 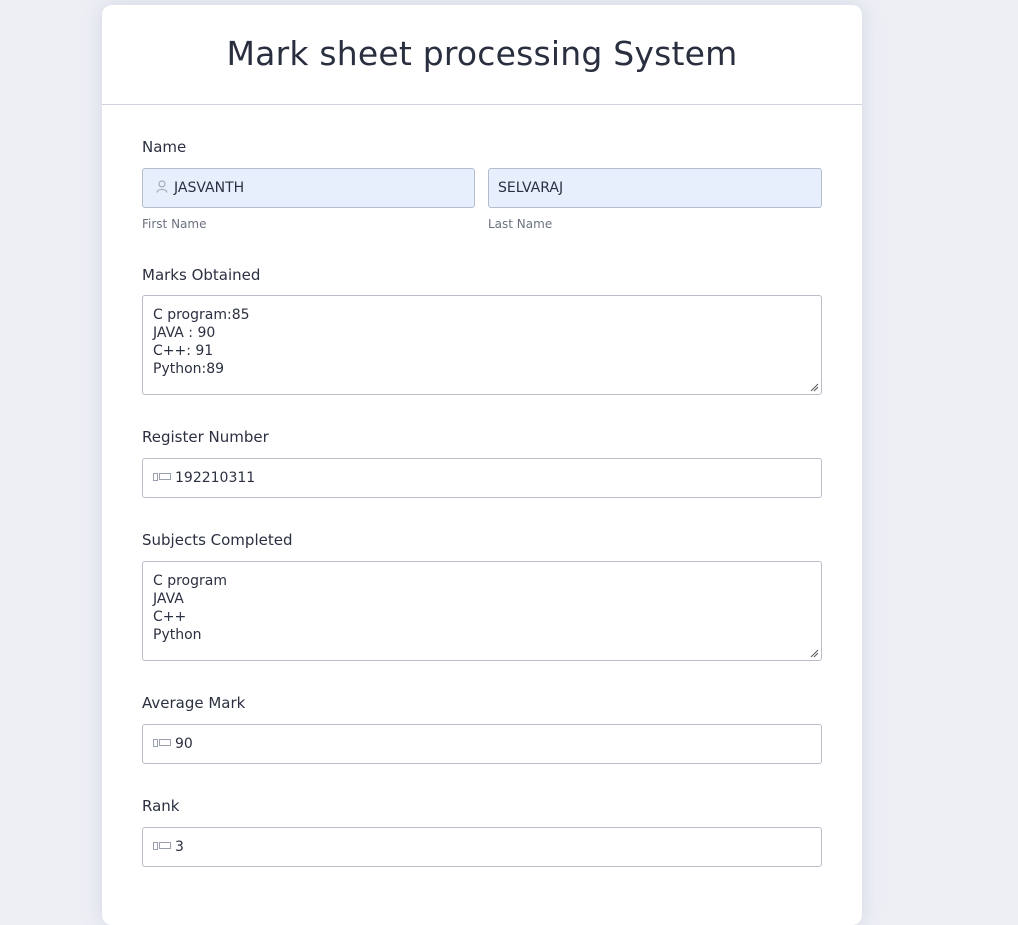 What do you see at coordinates (205, 437) in the screenshot?
I see `register-label: Register Number` at bounding box center [205, 437].